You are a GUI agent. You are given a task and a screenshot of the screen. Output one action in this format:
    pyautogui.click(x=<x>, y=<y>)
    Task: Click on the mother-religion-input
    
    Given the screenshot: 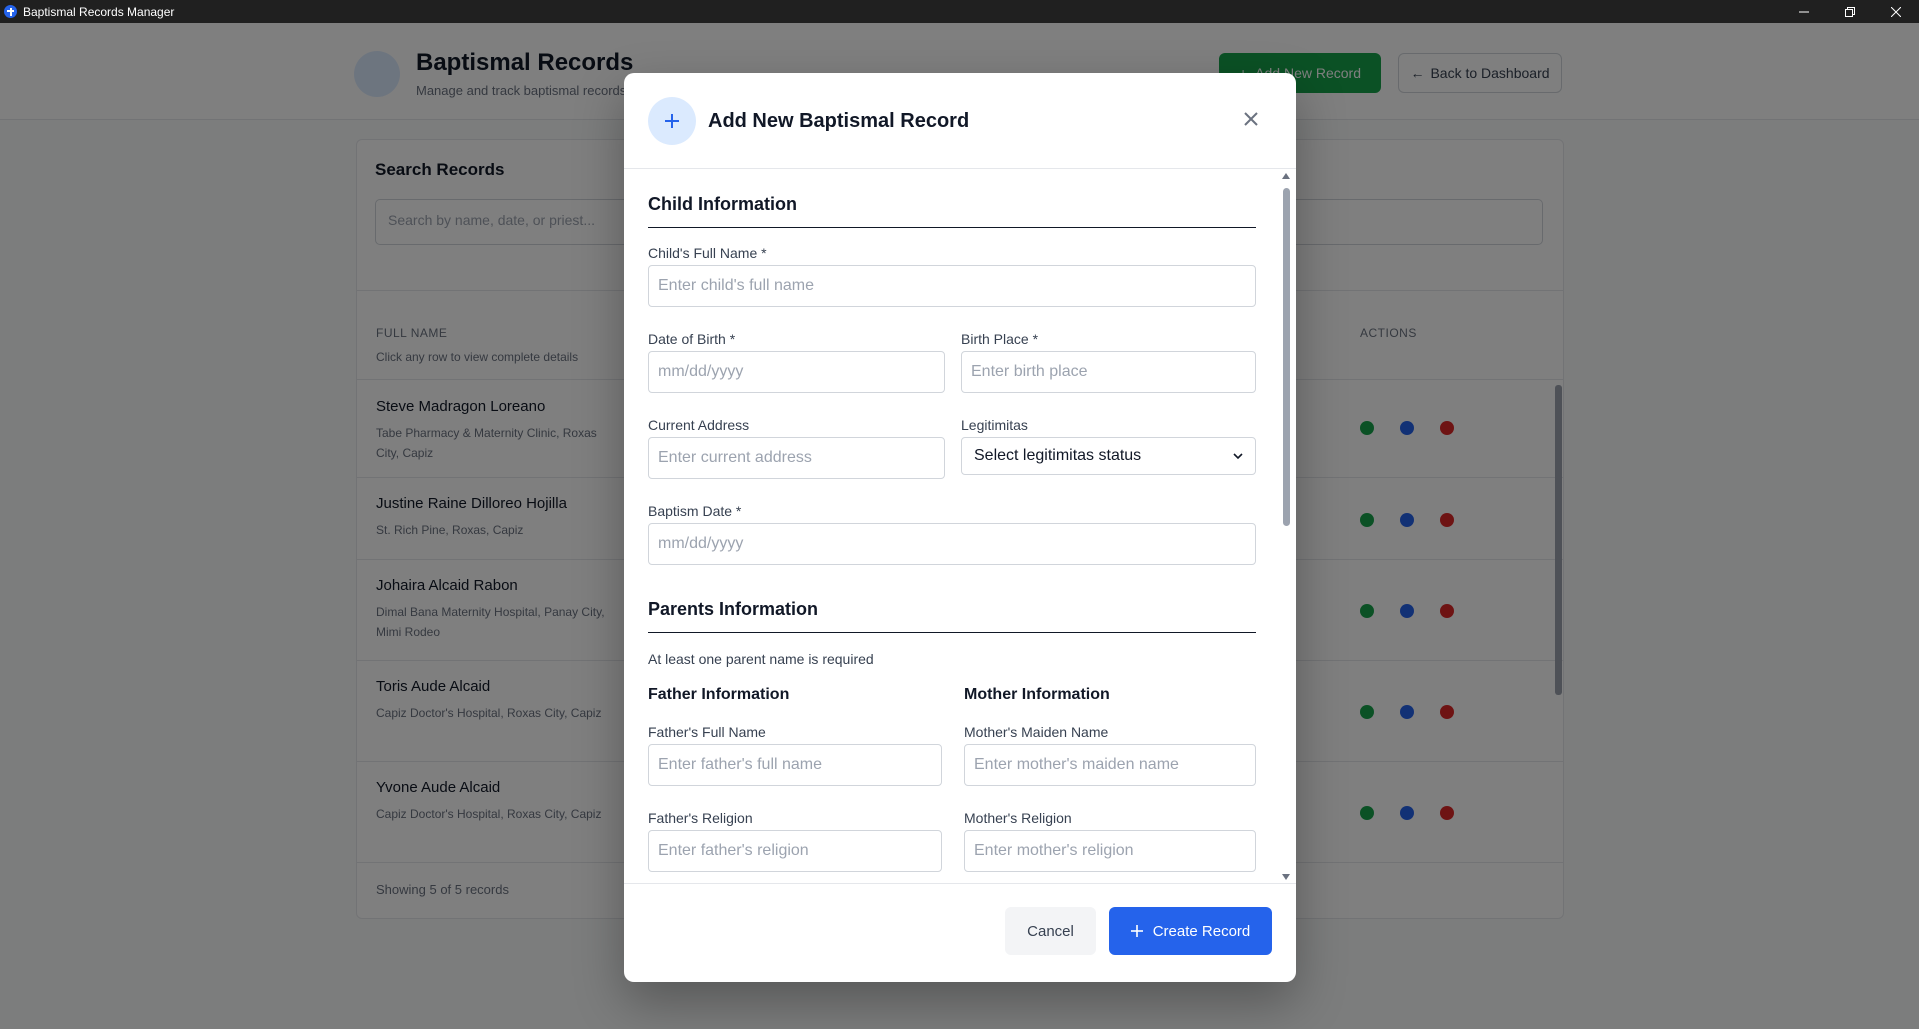 What is the action you would take?
    pyautogui.click(x=1110, y=851)
    